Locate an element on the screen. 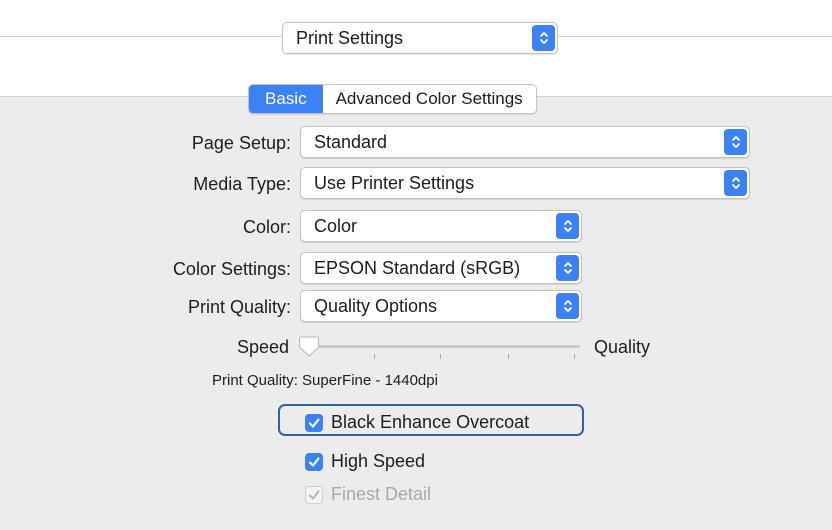 This screenshot has height=530, width=832. slider-speed-label: Speed is located at coordinates (262, 347).